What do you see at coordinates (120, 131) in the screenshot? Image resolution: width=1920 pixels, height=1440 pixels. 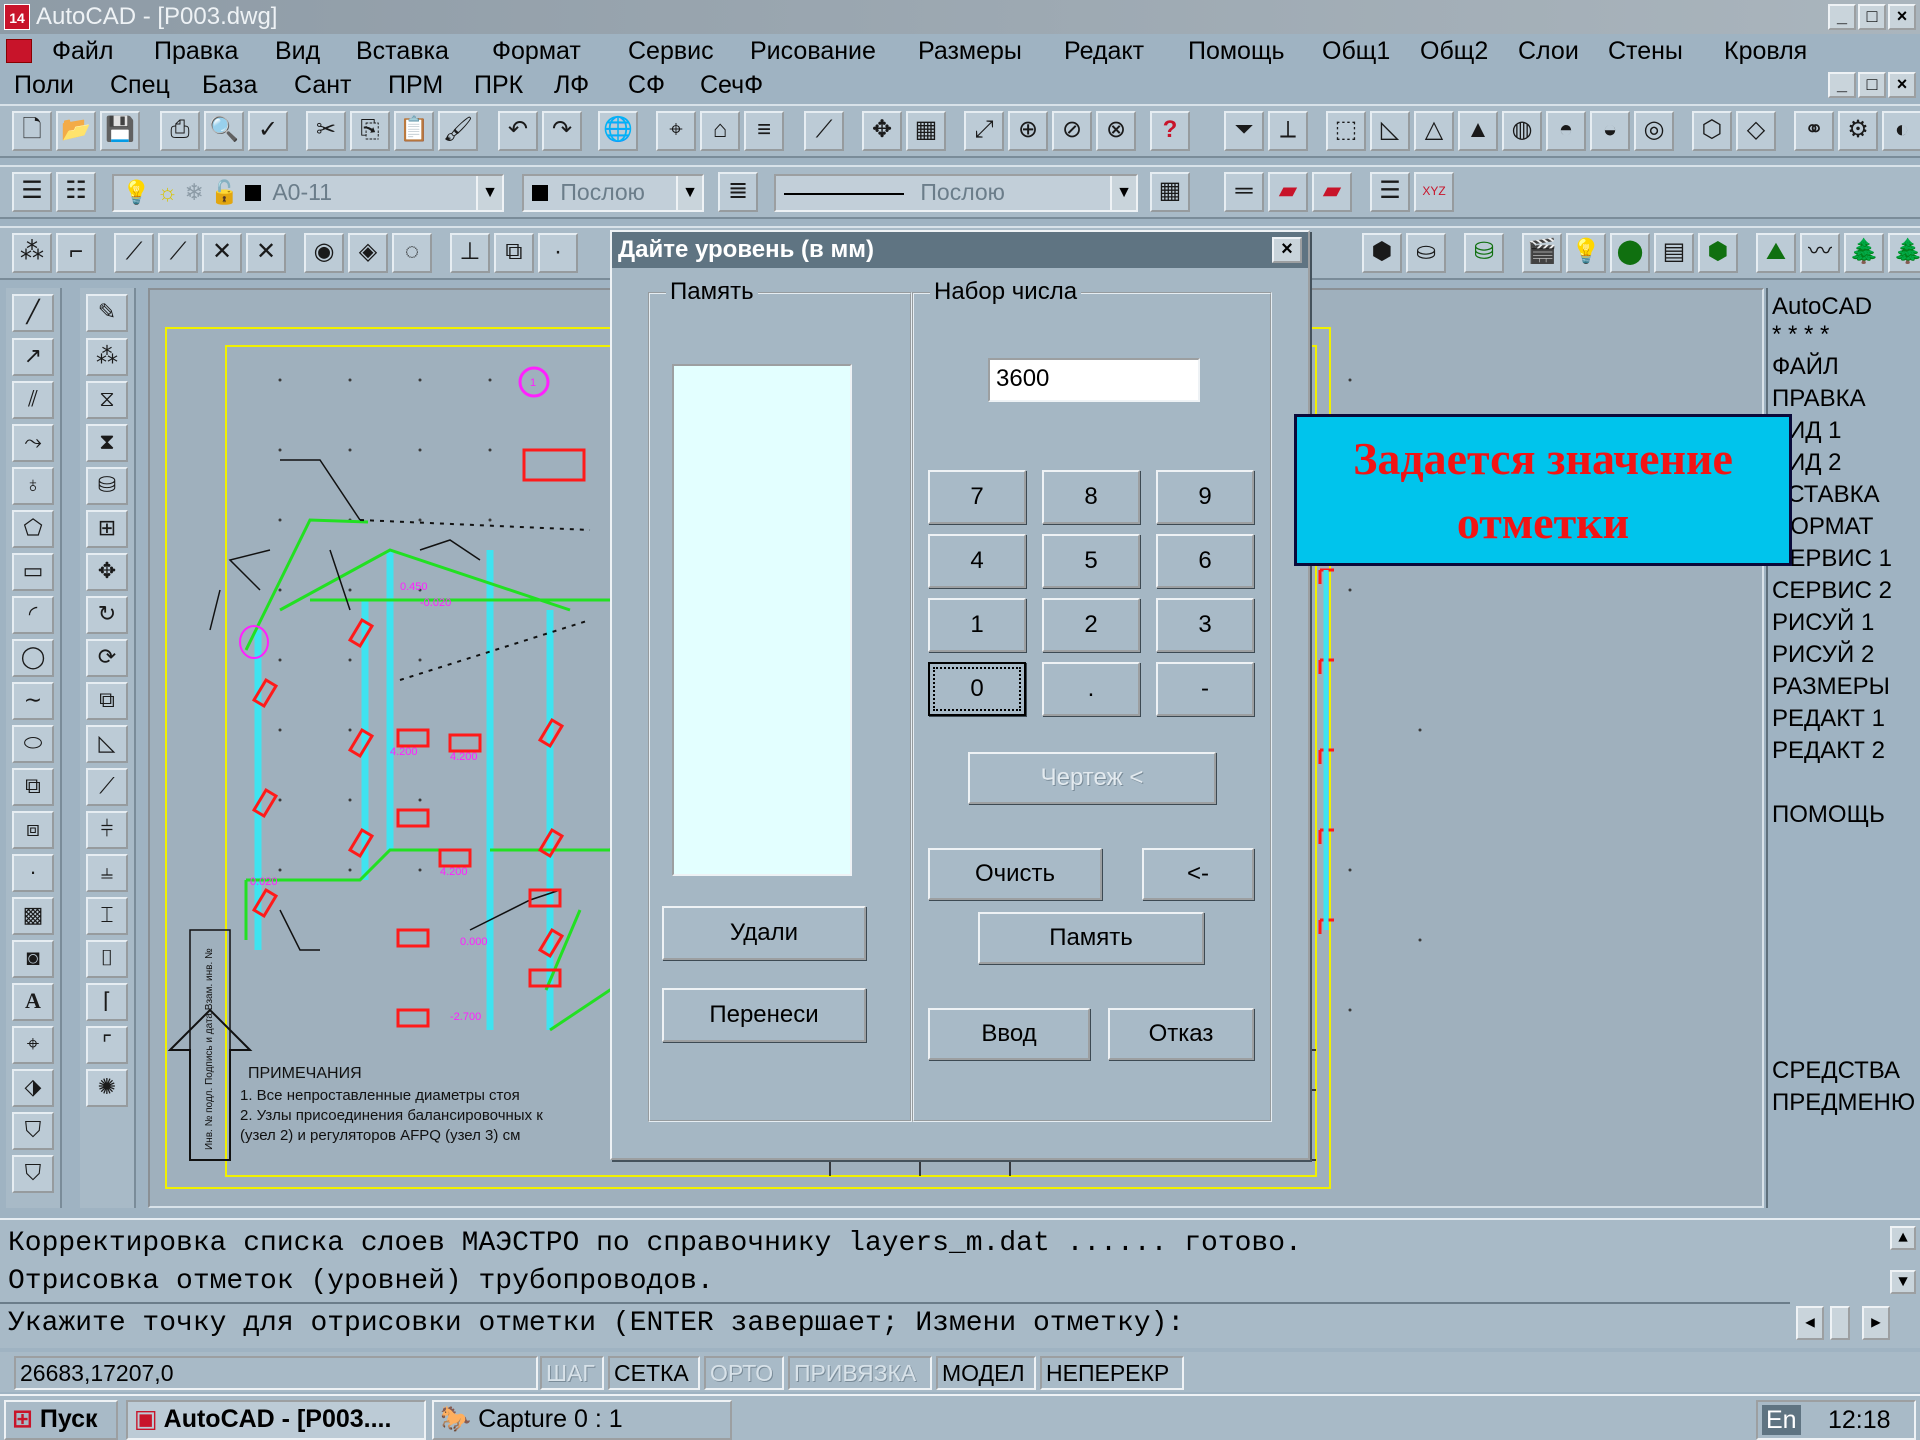 I see `save-icon: 💾` at bounding box center [120, 131].